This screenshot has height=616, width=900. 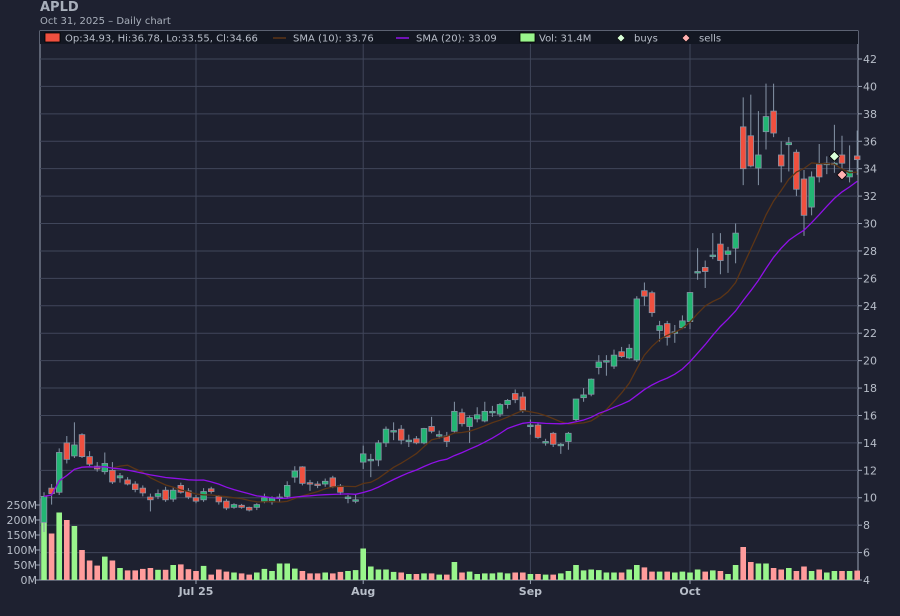 I want to click on legend-sma20: SMA (20): 33.09, so click(x=456, y=39).